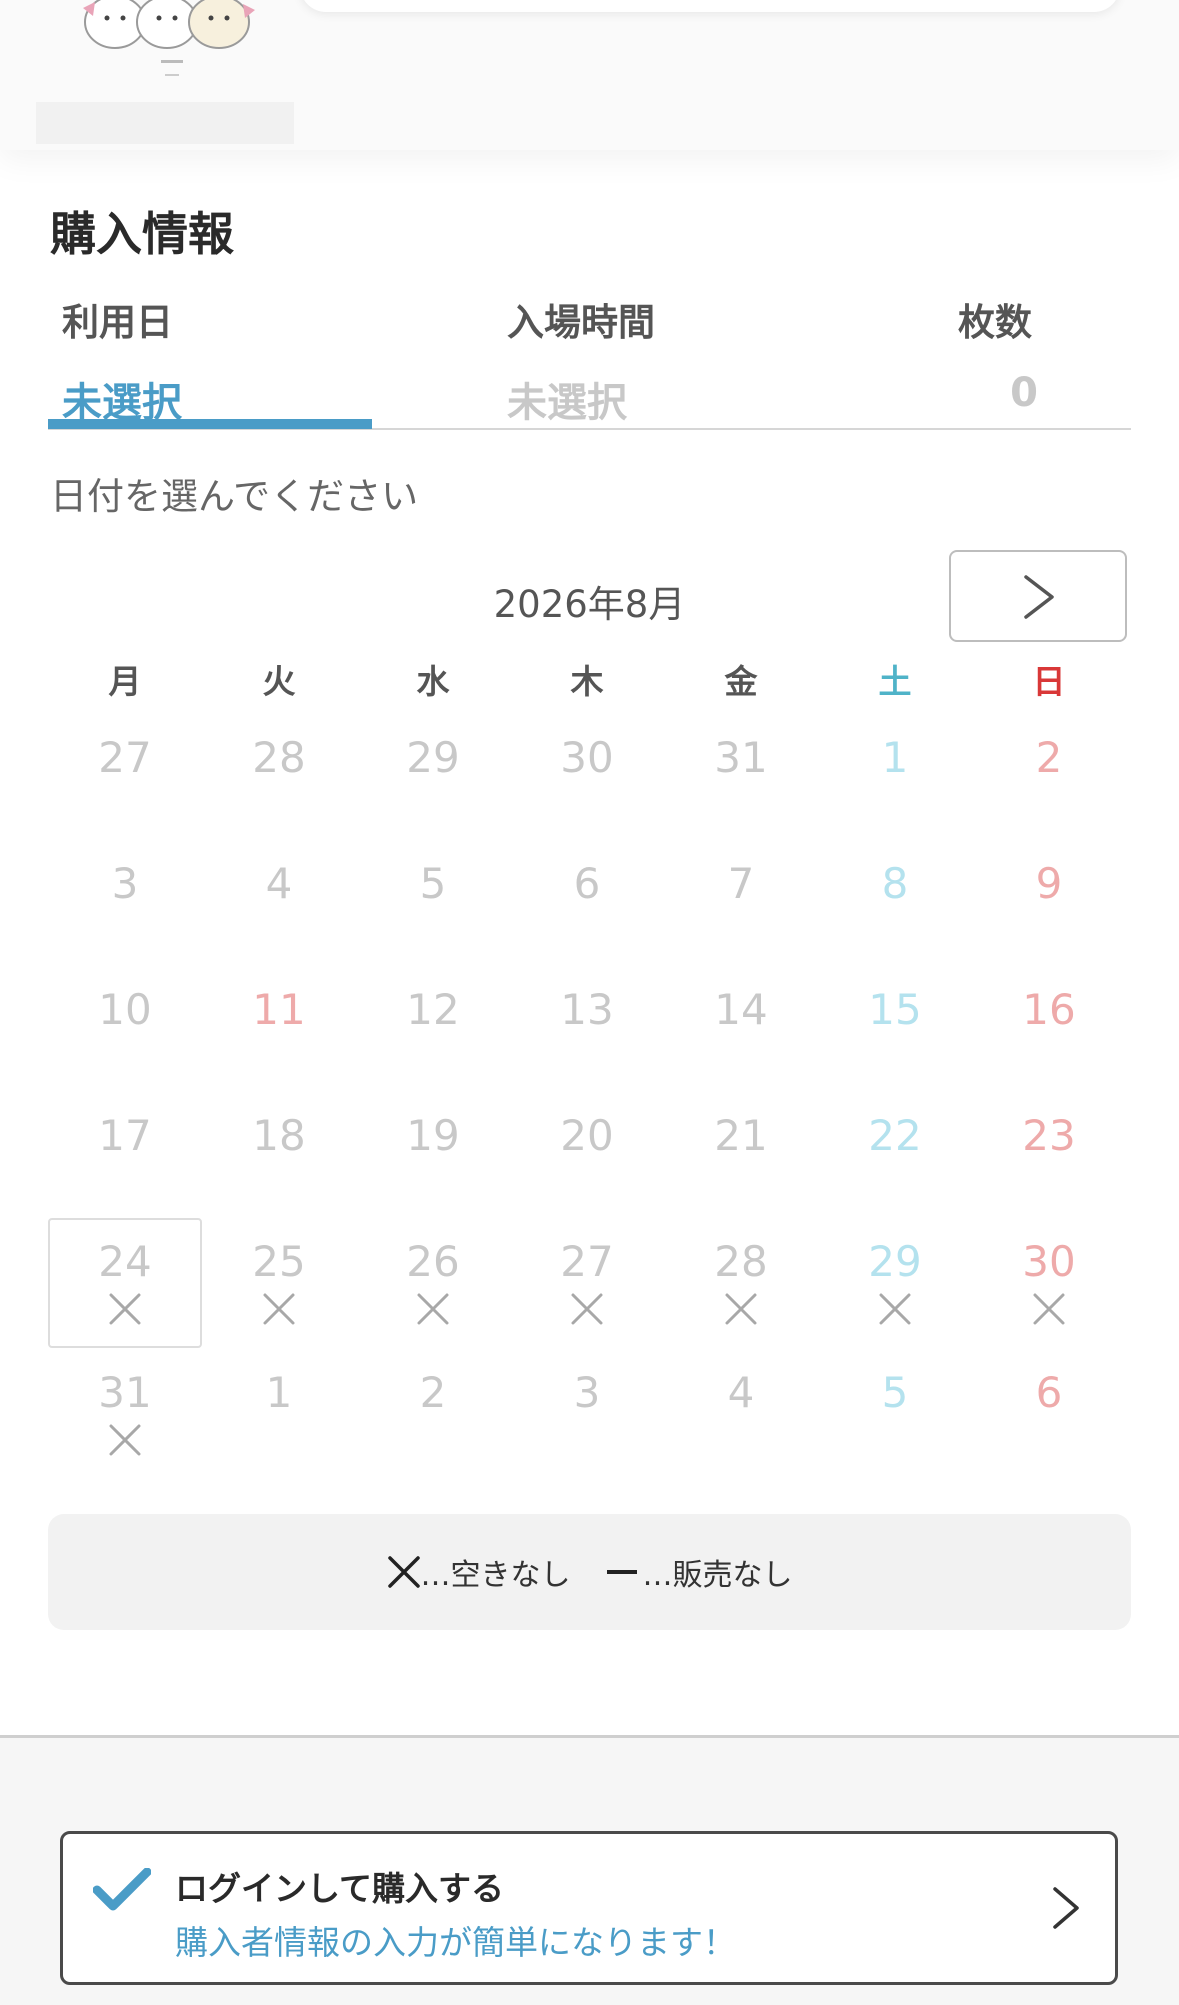  Describe the element at coordinates (279, 1031) in the screenshot. I see `calendar-day: 11` at that location.